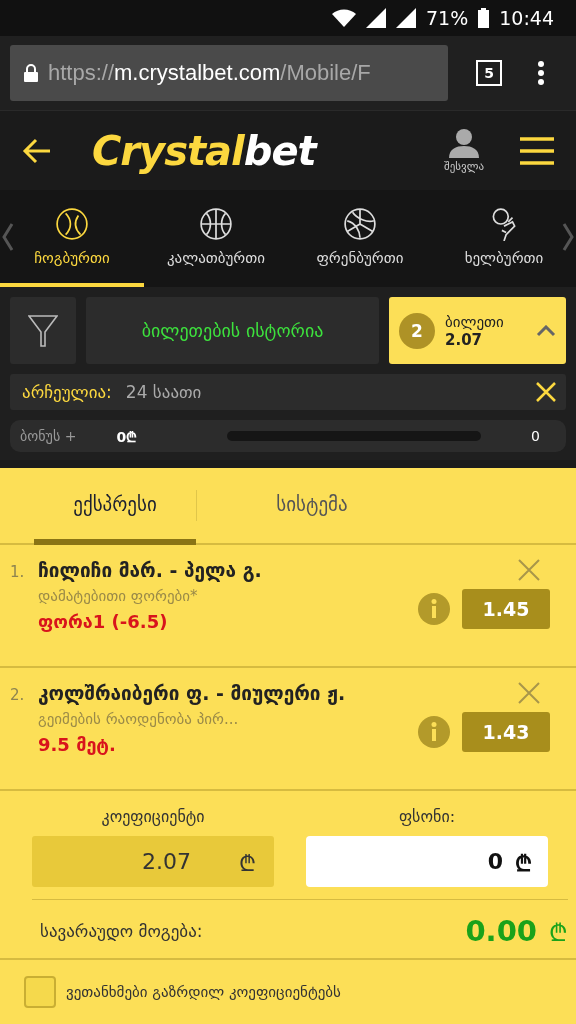  What do you see at coordinates (18, 695) in the screenshot?
I see `bet-number: 2.` at bounding box center [18, 695].